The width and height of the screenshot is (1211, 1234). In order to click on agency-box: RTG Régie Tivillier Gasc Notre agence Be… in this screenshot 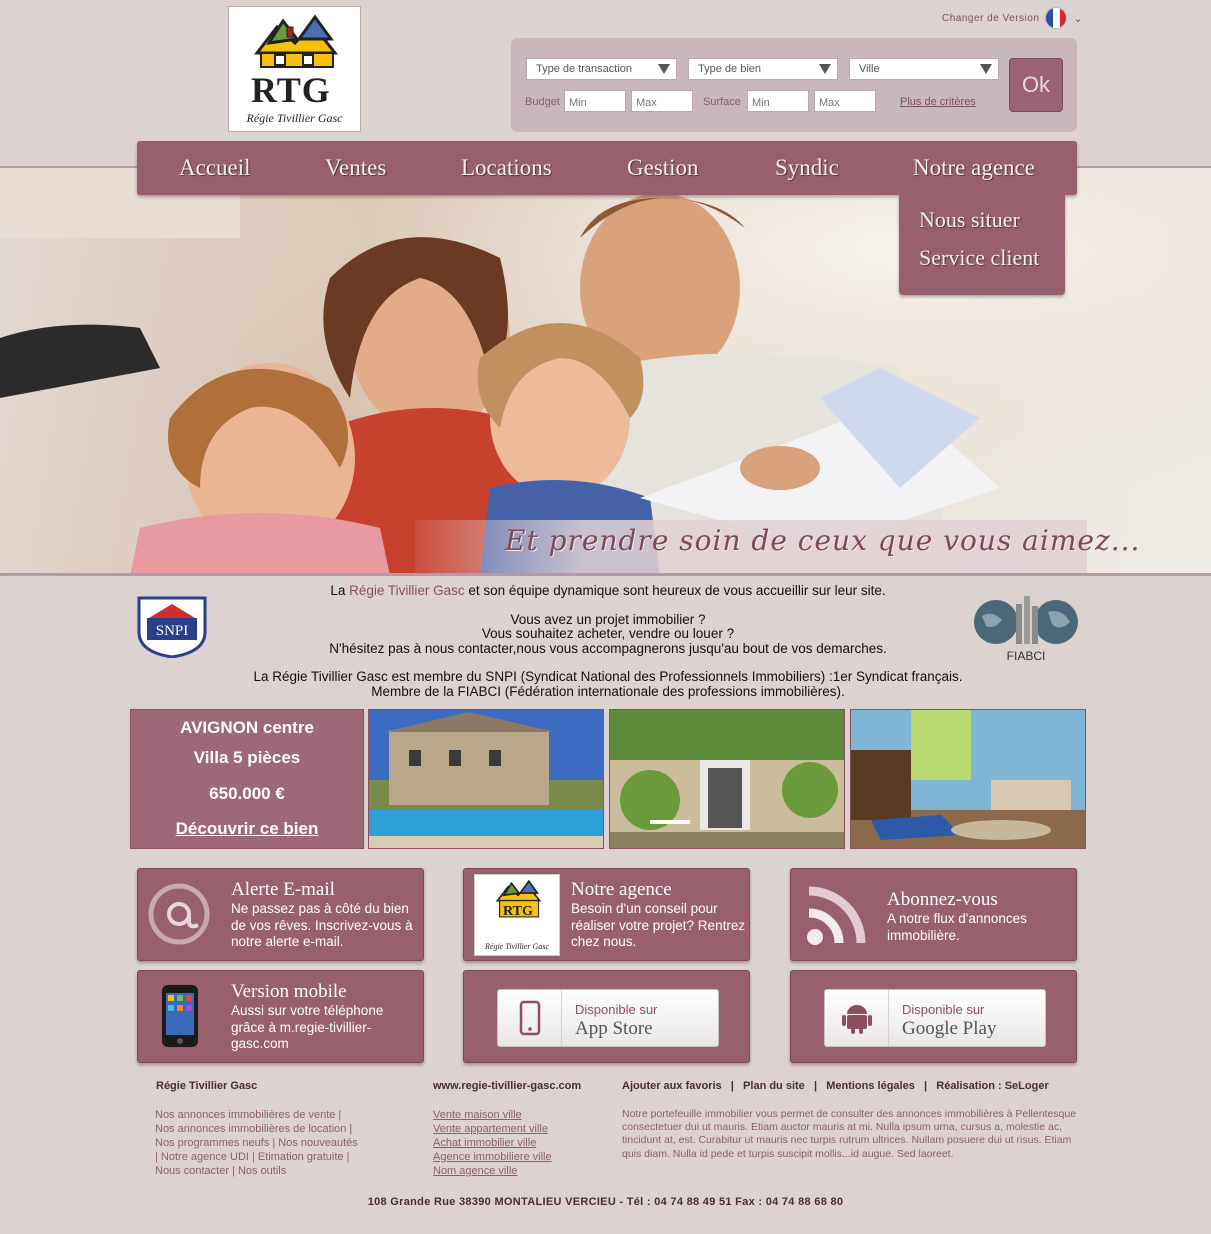, I will do `click(606, 914)`.